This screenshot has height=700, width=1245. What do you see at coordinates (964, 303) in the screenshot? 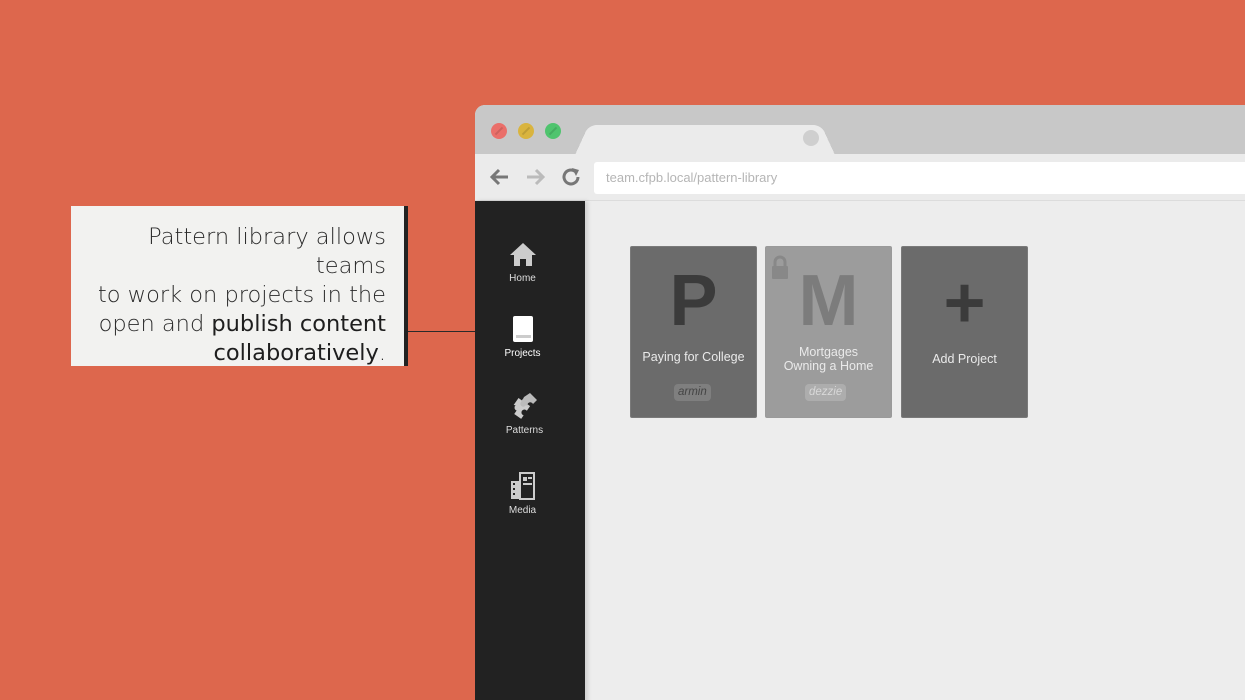
I see `plus-icon: +` at bounding box center [964, 303].